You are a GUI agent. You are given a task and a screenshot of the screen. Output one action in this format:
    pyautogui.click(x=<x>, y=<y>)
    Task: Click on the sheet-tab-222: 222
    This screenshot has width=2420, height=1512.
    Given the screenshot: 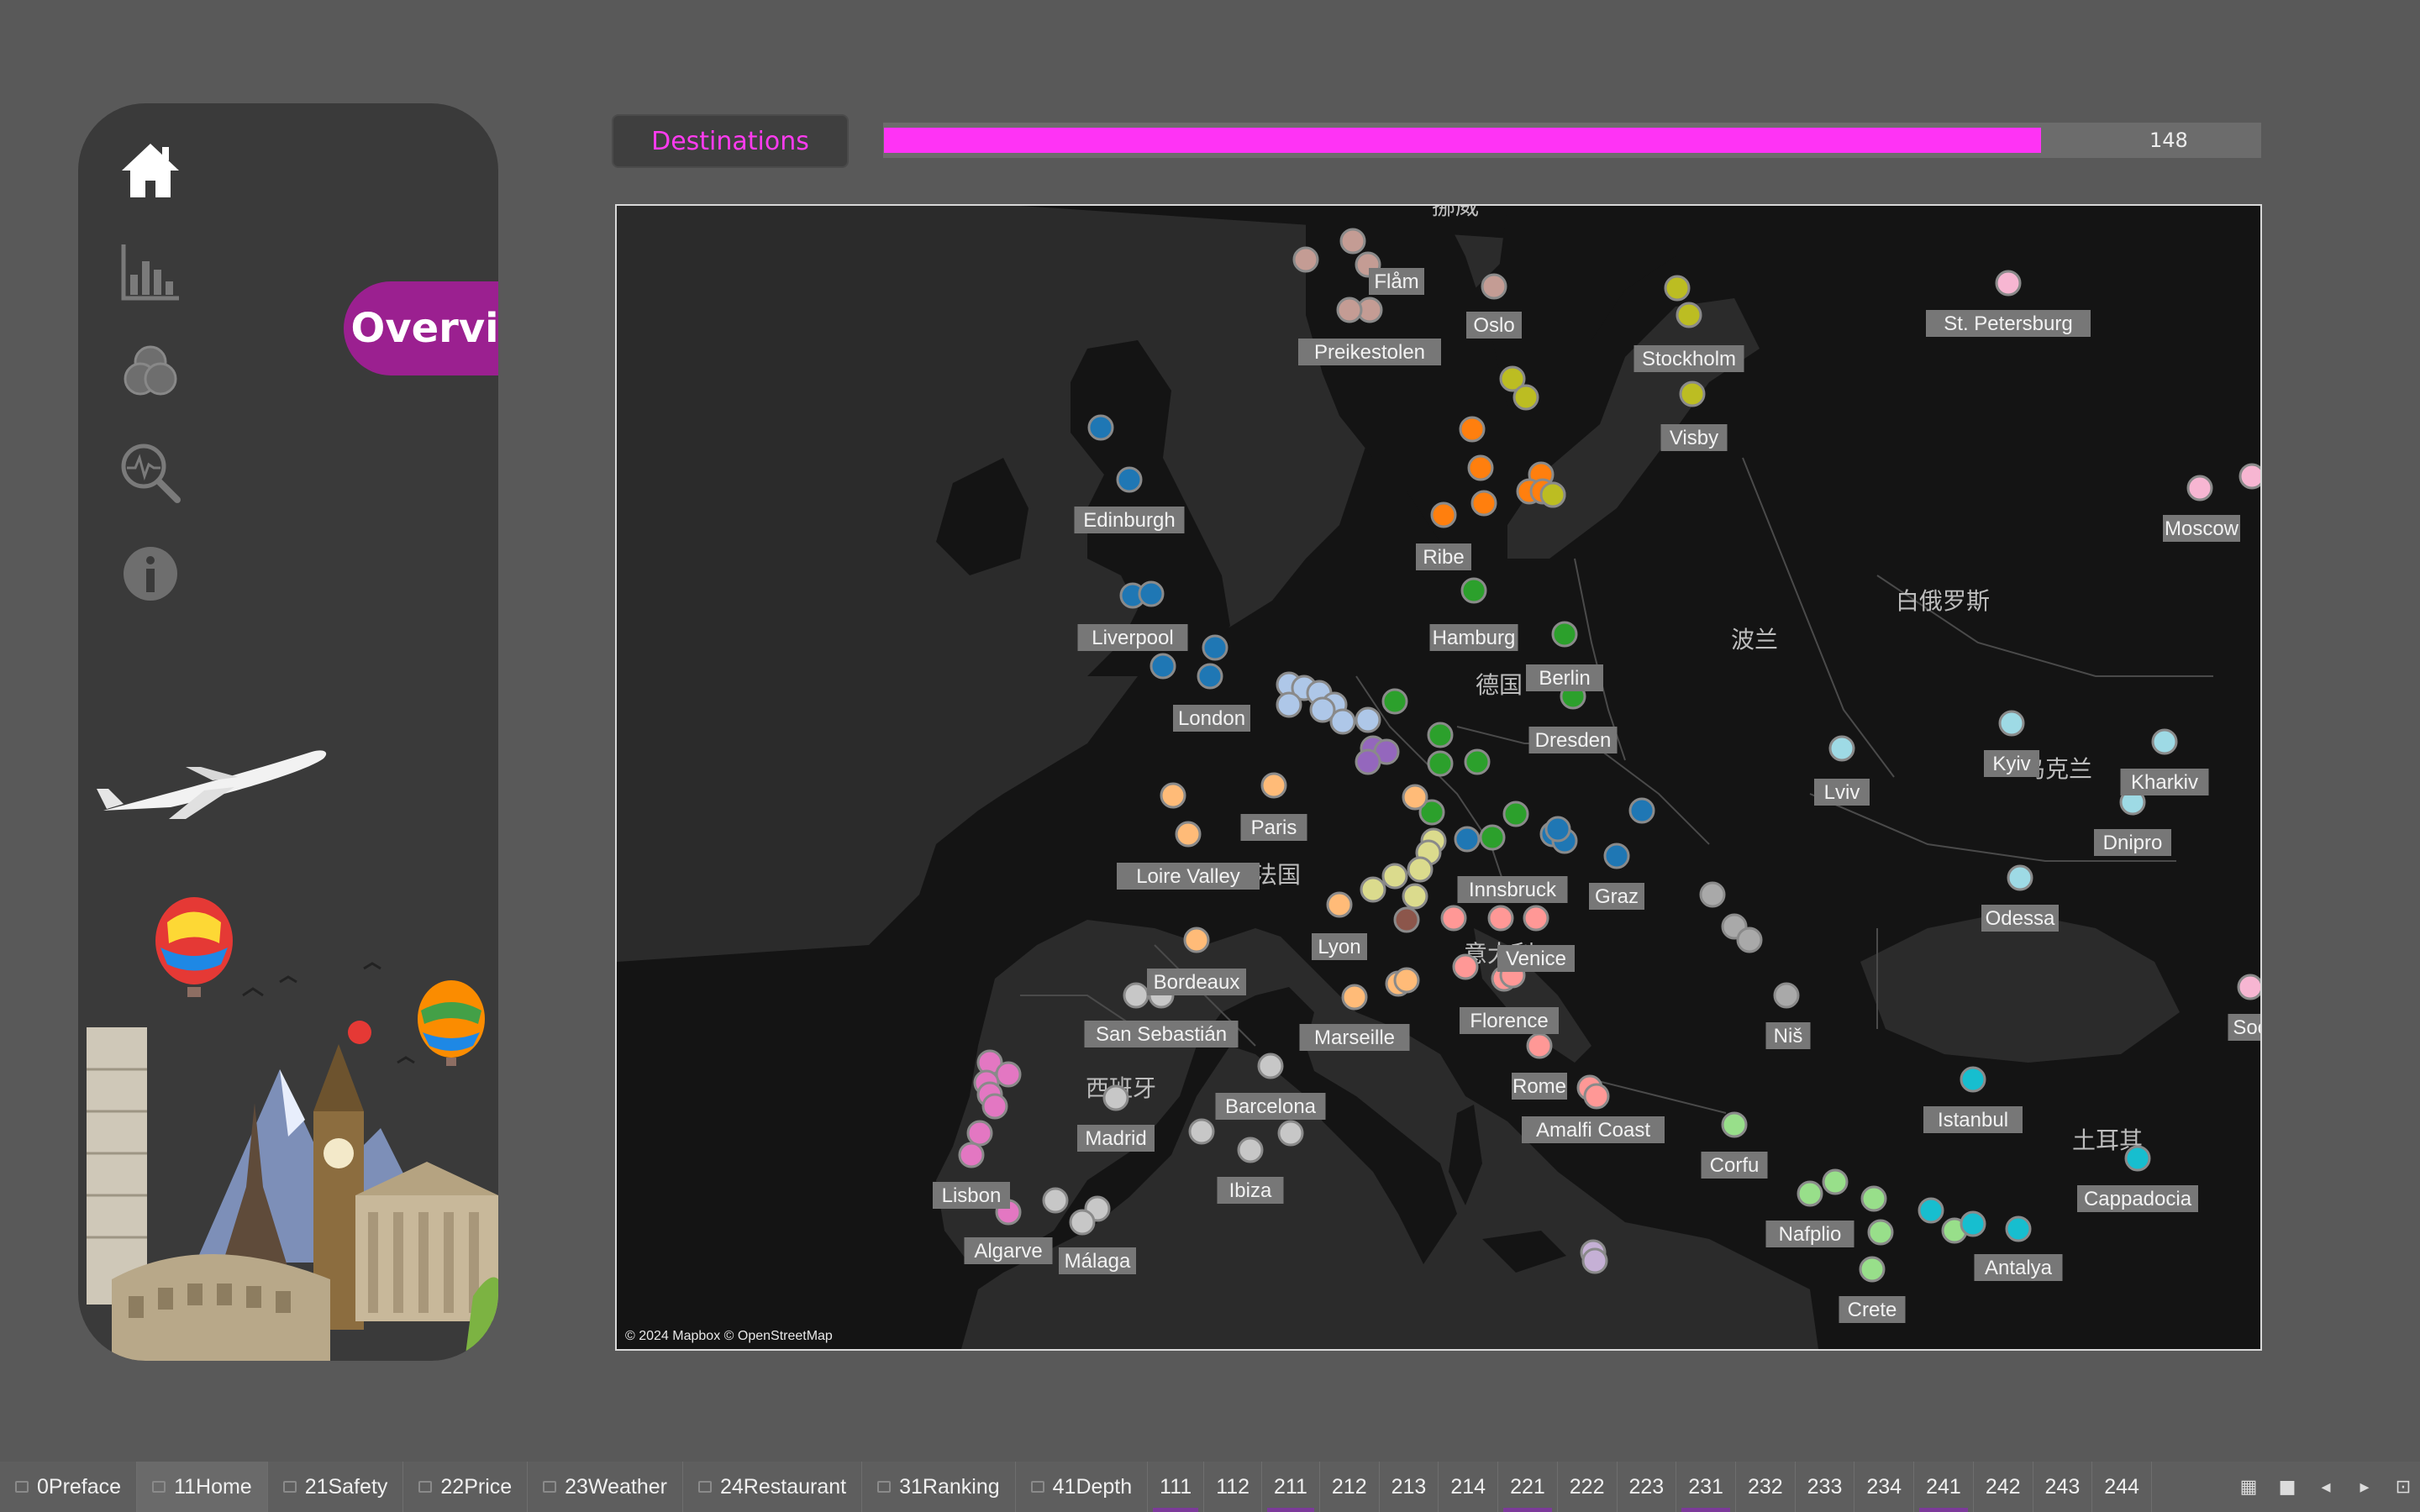 What is the action you would take?
    pyautogui.click(x=1588, y=1487)
    